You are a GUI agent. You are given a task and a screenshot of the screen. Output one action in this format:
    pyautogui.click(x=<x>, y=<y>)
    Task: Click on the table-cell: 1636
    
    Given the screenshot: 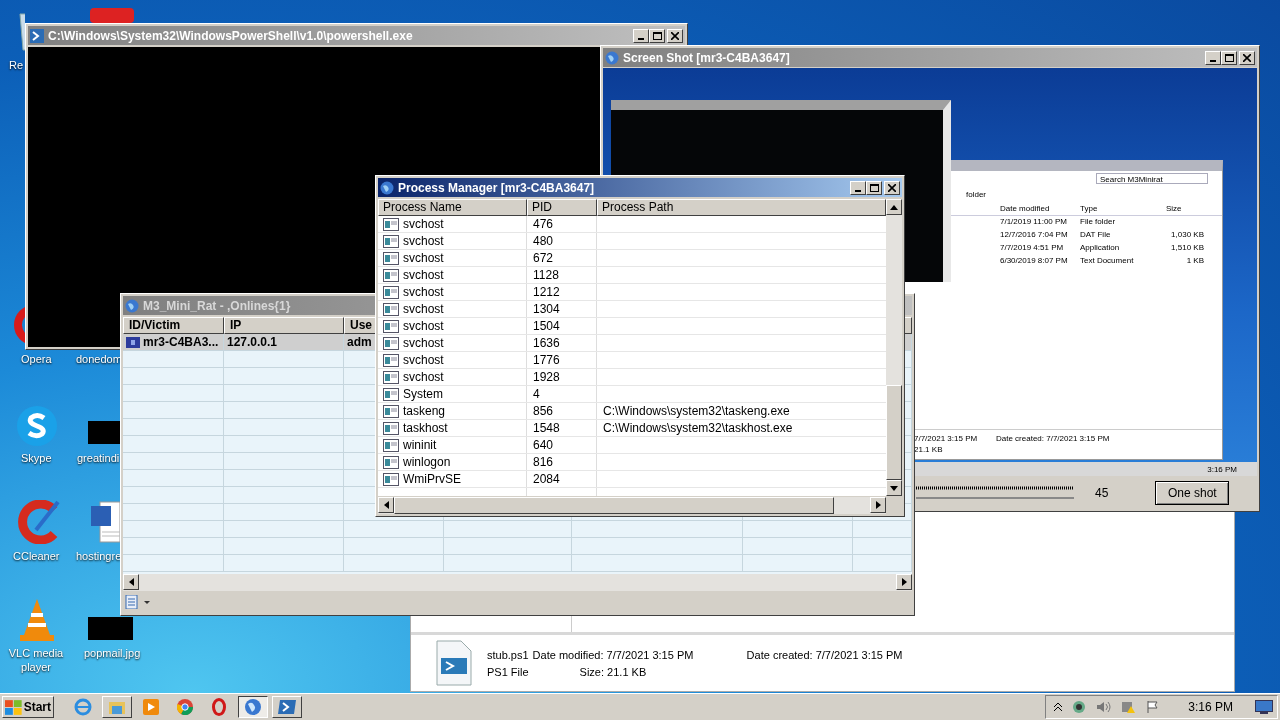 What is the action you would take?
    pyautogui.click(x=546, y=343)
    